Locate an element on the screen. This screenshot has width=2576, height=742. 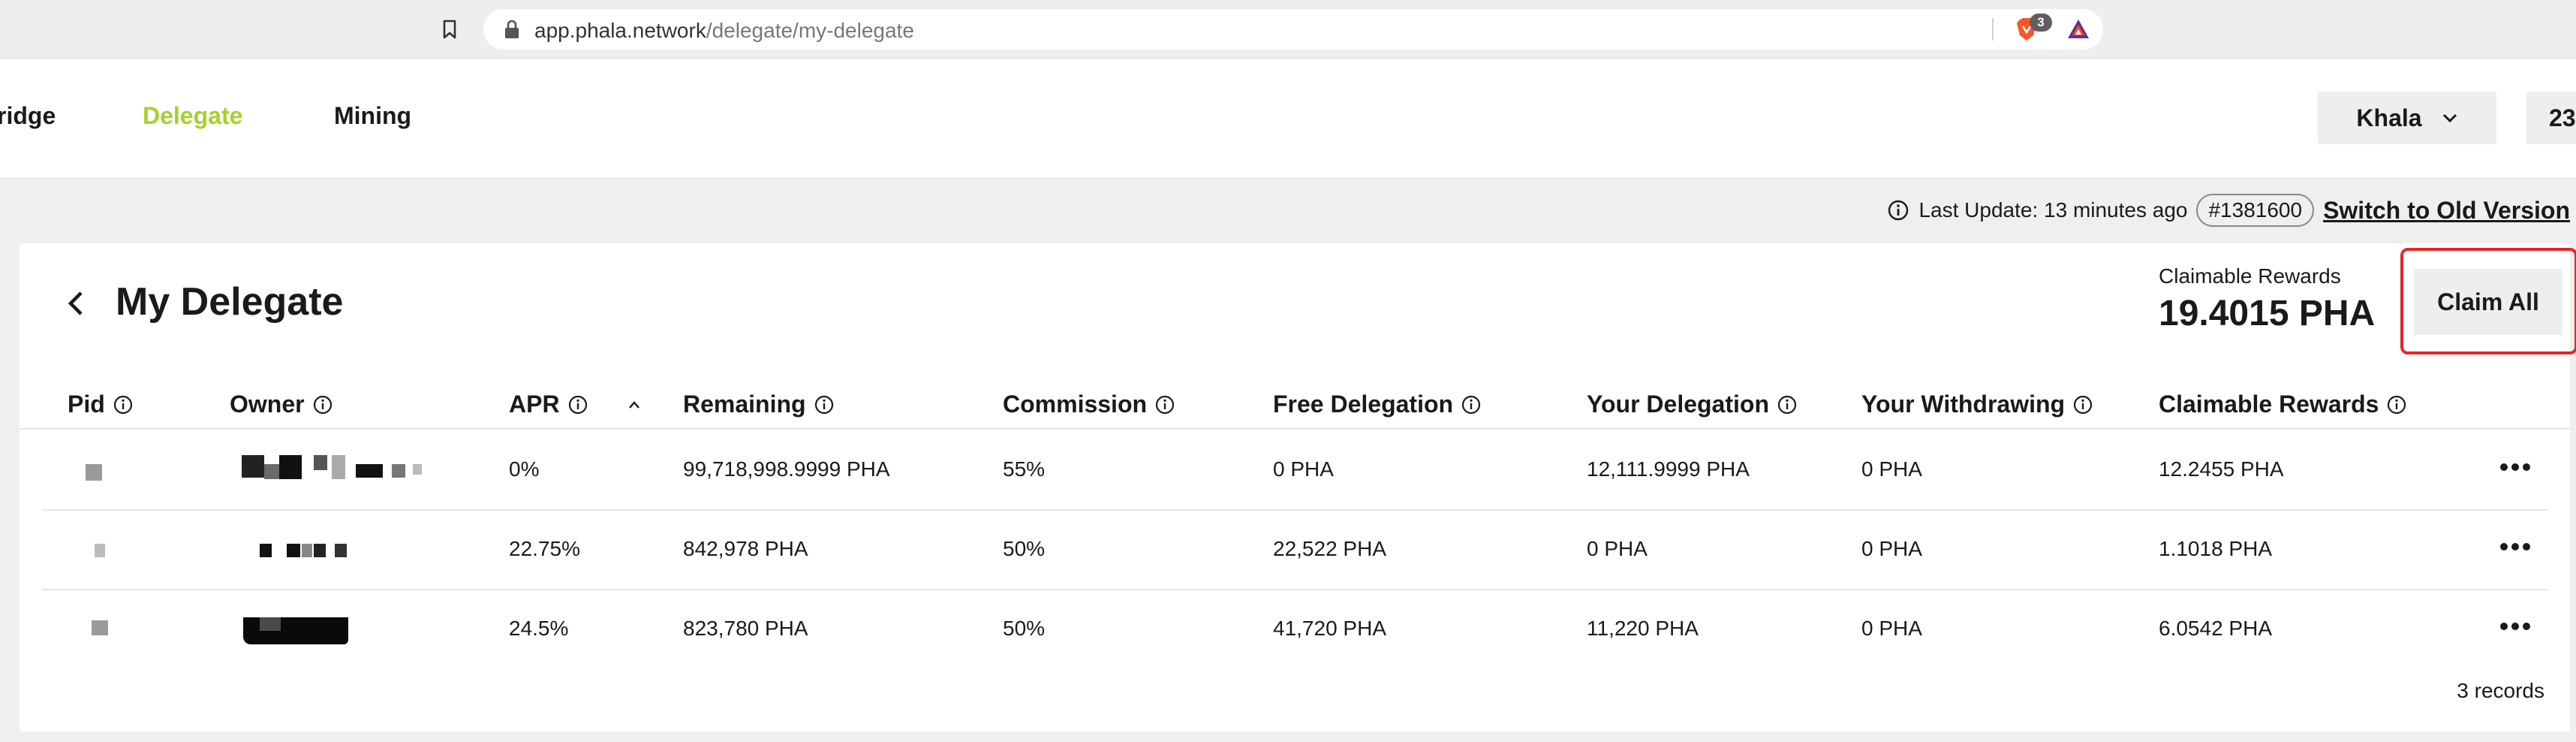
claim-all-button: Claim All is located at coordinates (2488, 302).